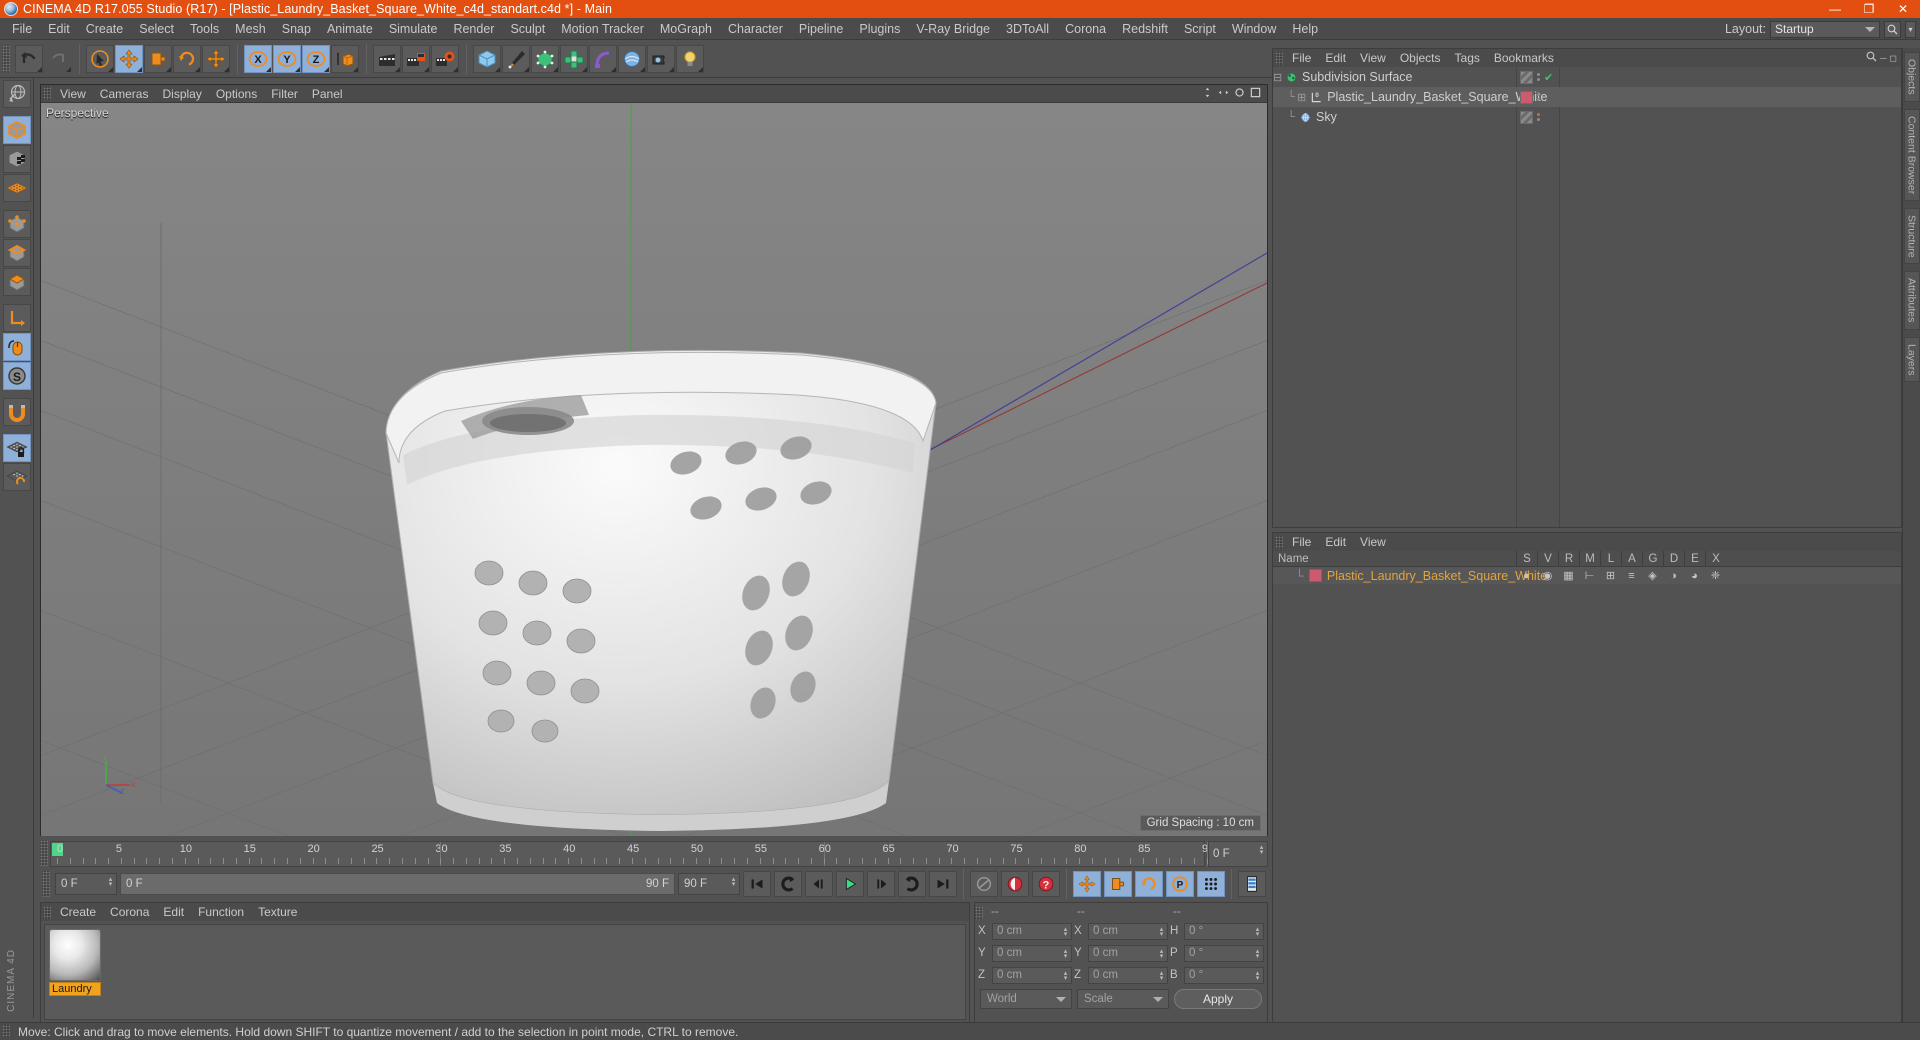 This screenshot has width=1920, height=1040. I want to click on layout-dropdown: Startup, so click(1825, 29).